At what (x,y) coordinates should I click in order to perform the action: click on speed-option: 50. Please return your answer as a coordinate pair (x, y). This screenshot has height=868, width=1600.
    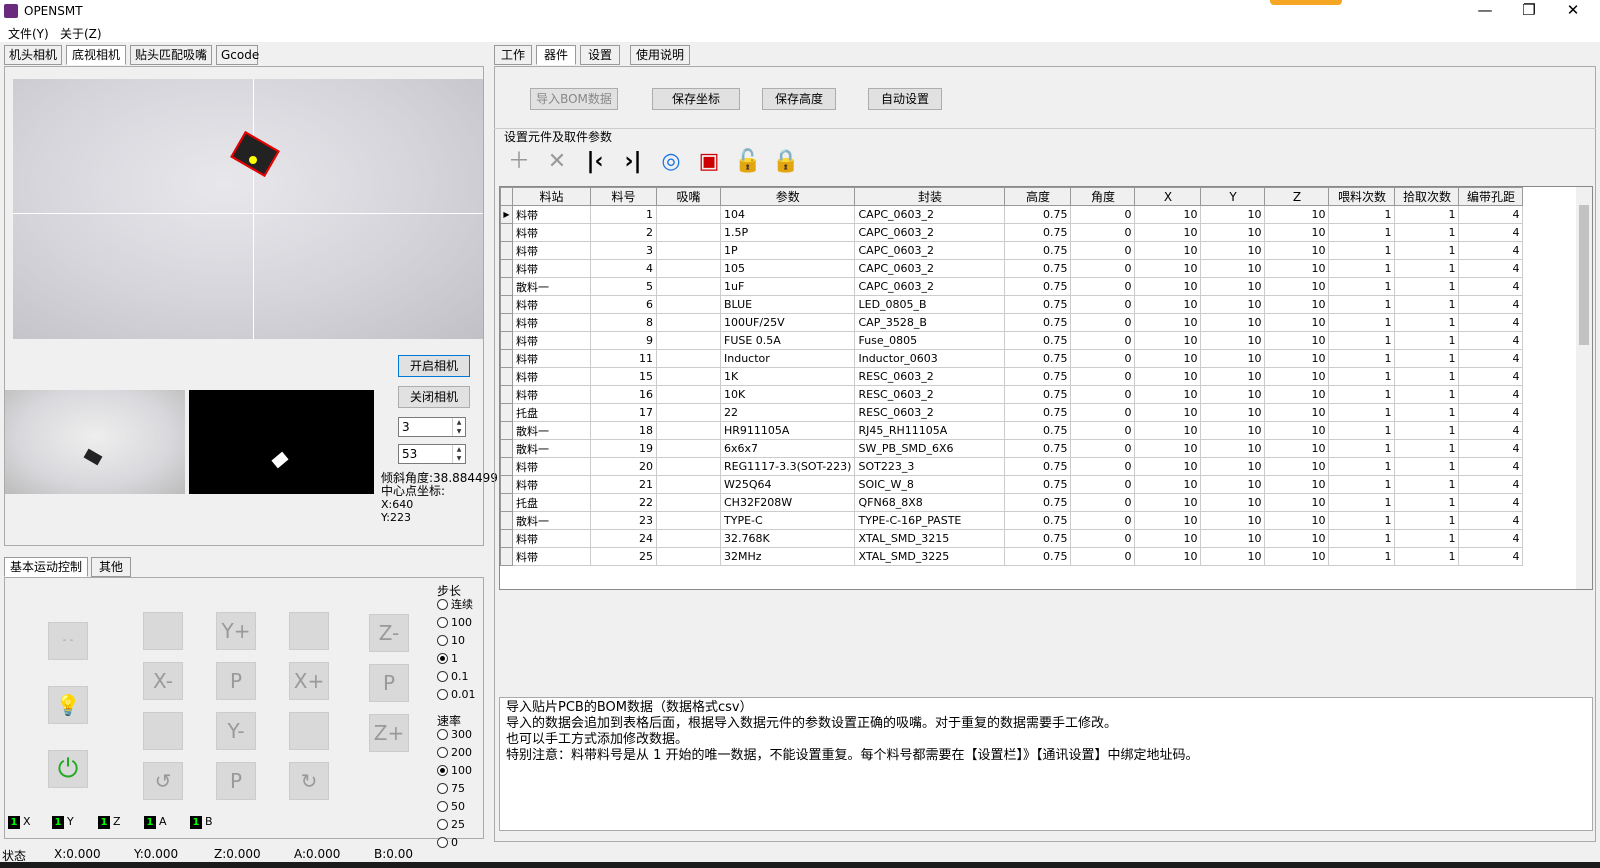
    Looking at the image, I should click on (451, 807).